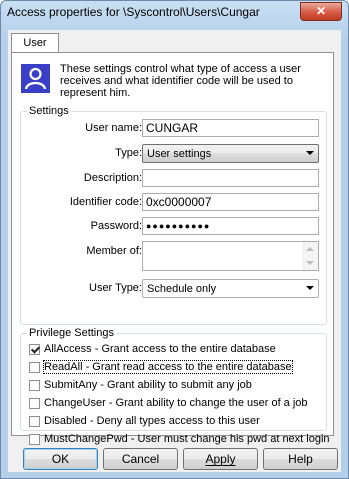 The height and width of the screenshot is (479, 349). I want to click on apply-button-label: Apply, so click(220, 459).